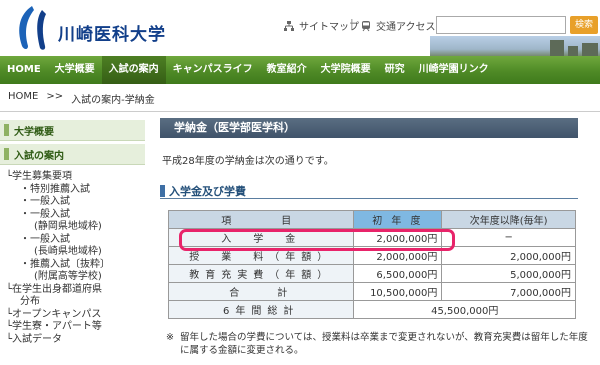 Image resolution: width=600 pixels, height=365 pixels. I want to click on section-title: 入学金及び学費, so click(207, 191).